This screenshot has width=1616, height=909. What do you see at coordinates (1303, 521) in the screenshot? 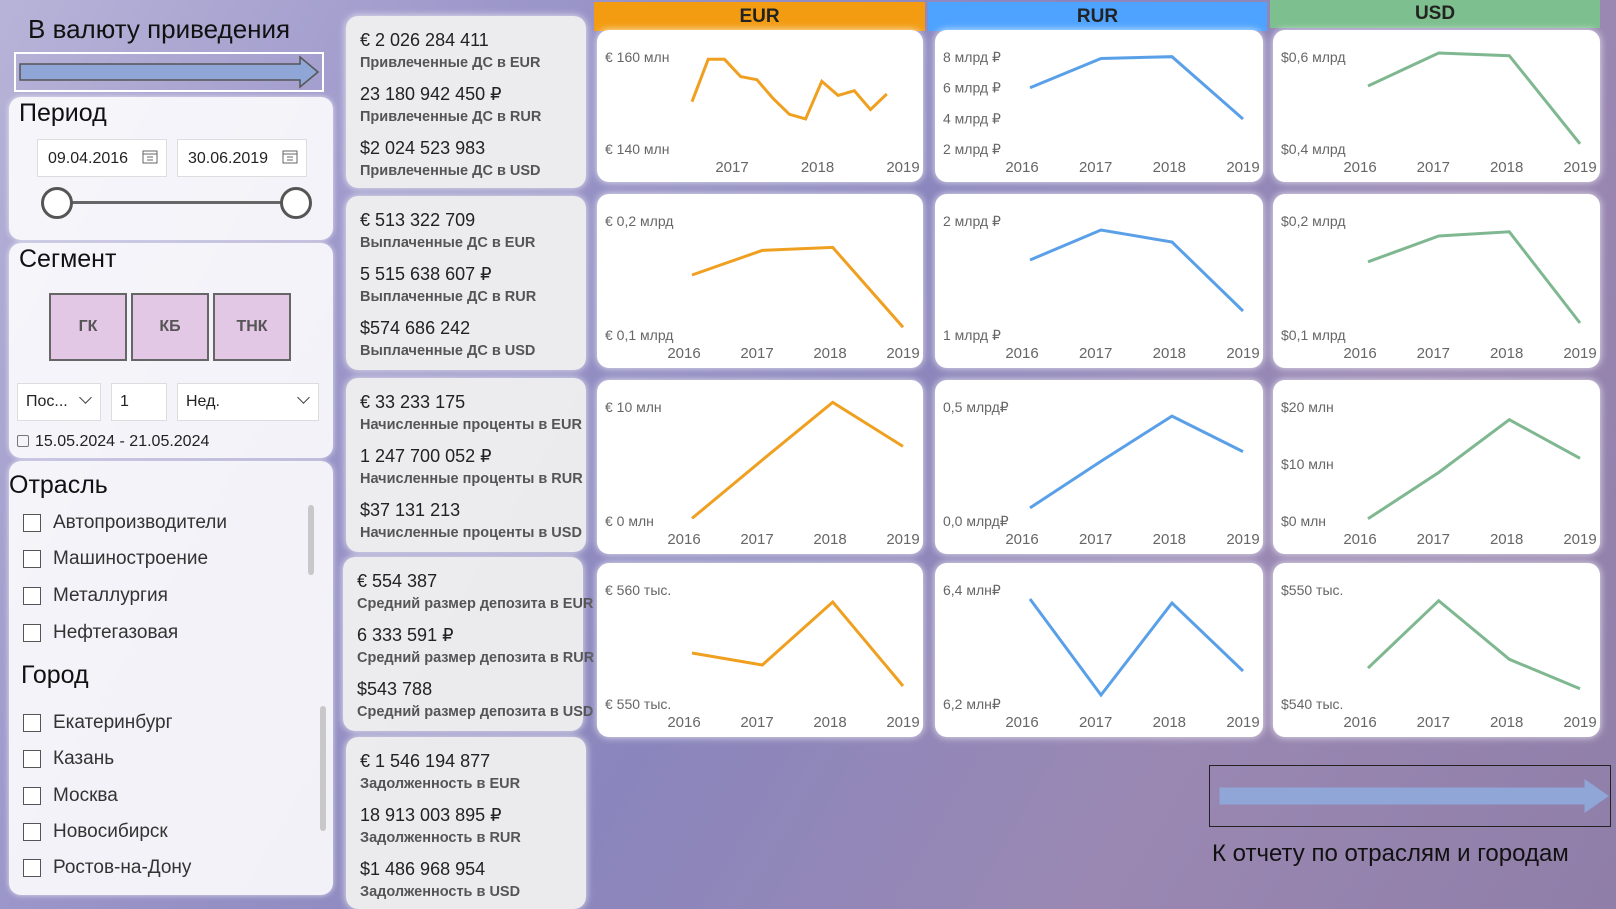
I see `y-tick-label: $0 млн` at bounding box center [1303, 521].